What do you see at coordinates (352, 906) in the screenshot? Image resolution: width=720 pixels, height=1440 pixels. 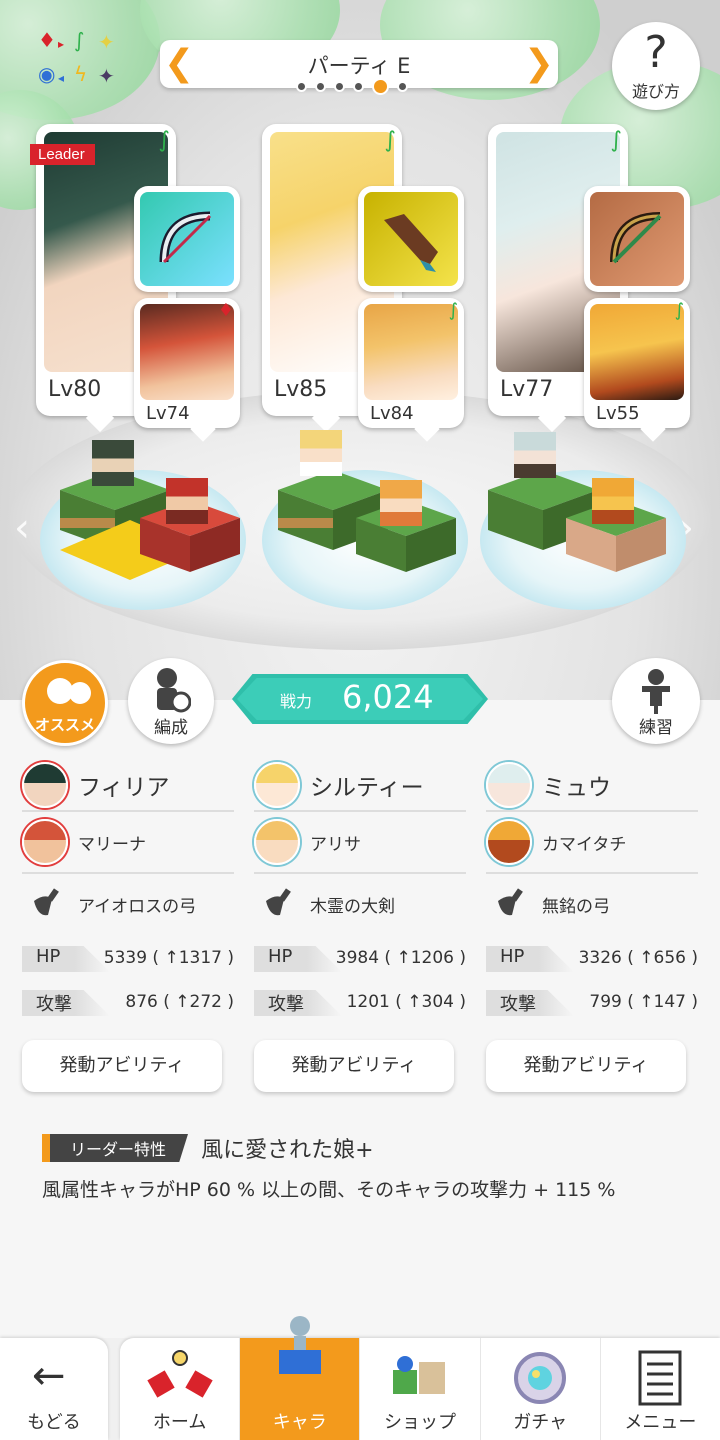 I see `weapon-name: 木霊の大剣` at bounding box center [352, 906].